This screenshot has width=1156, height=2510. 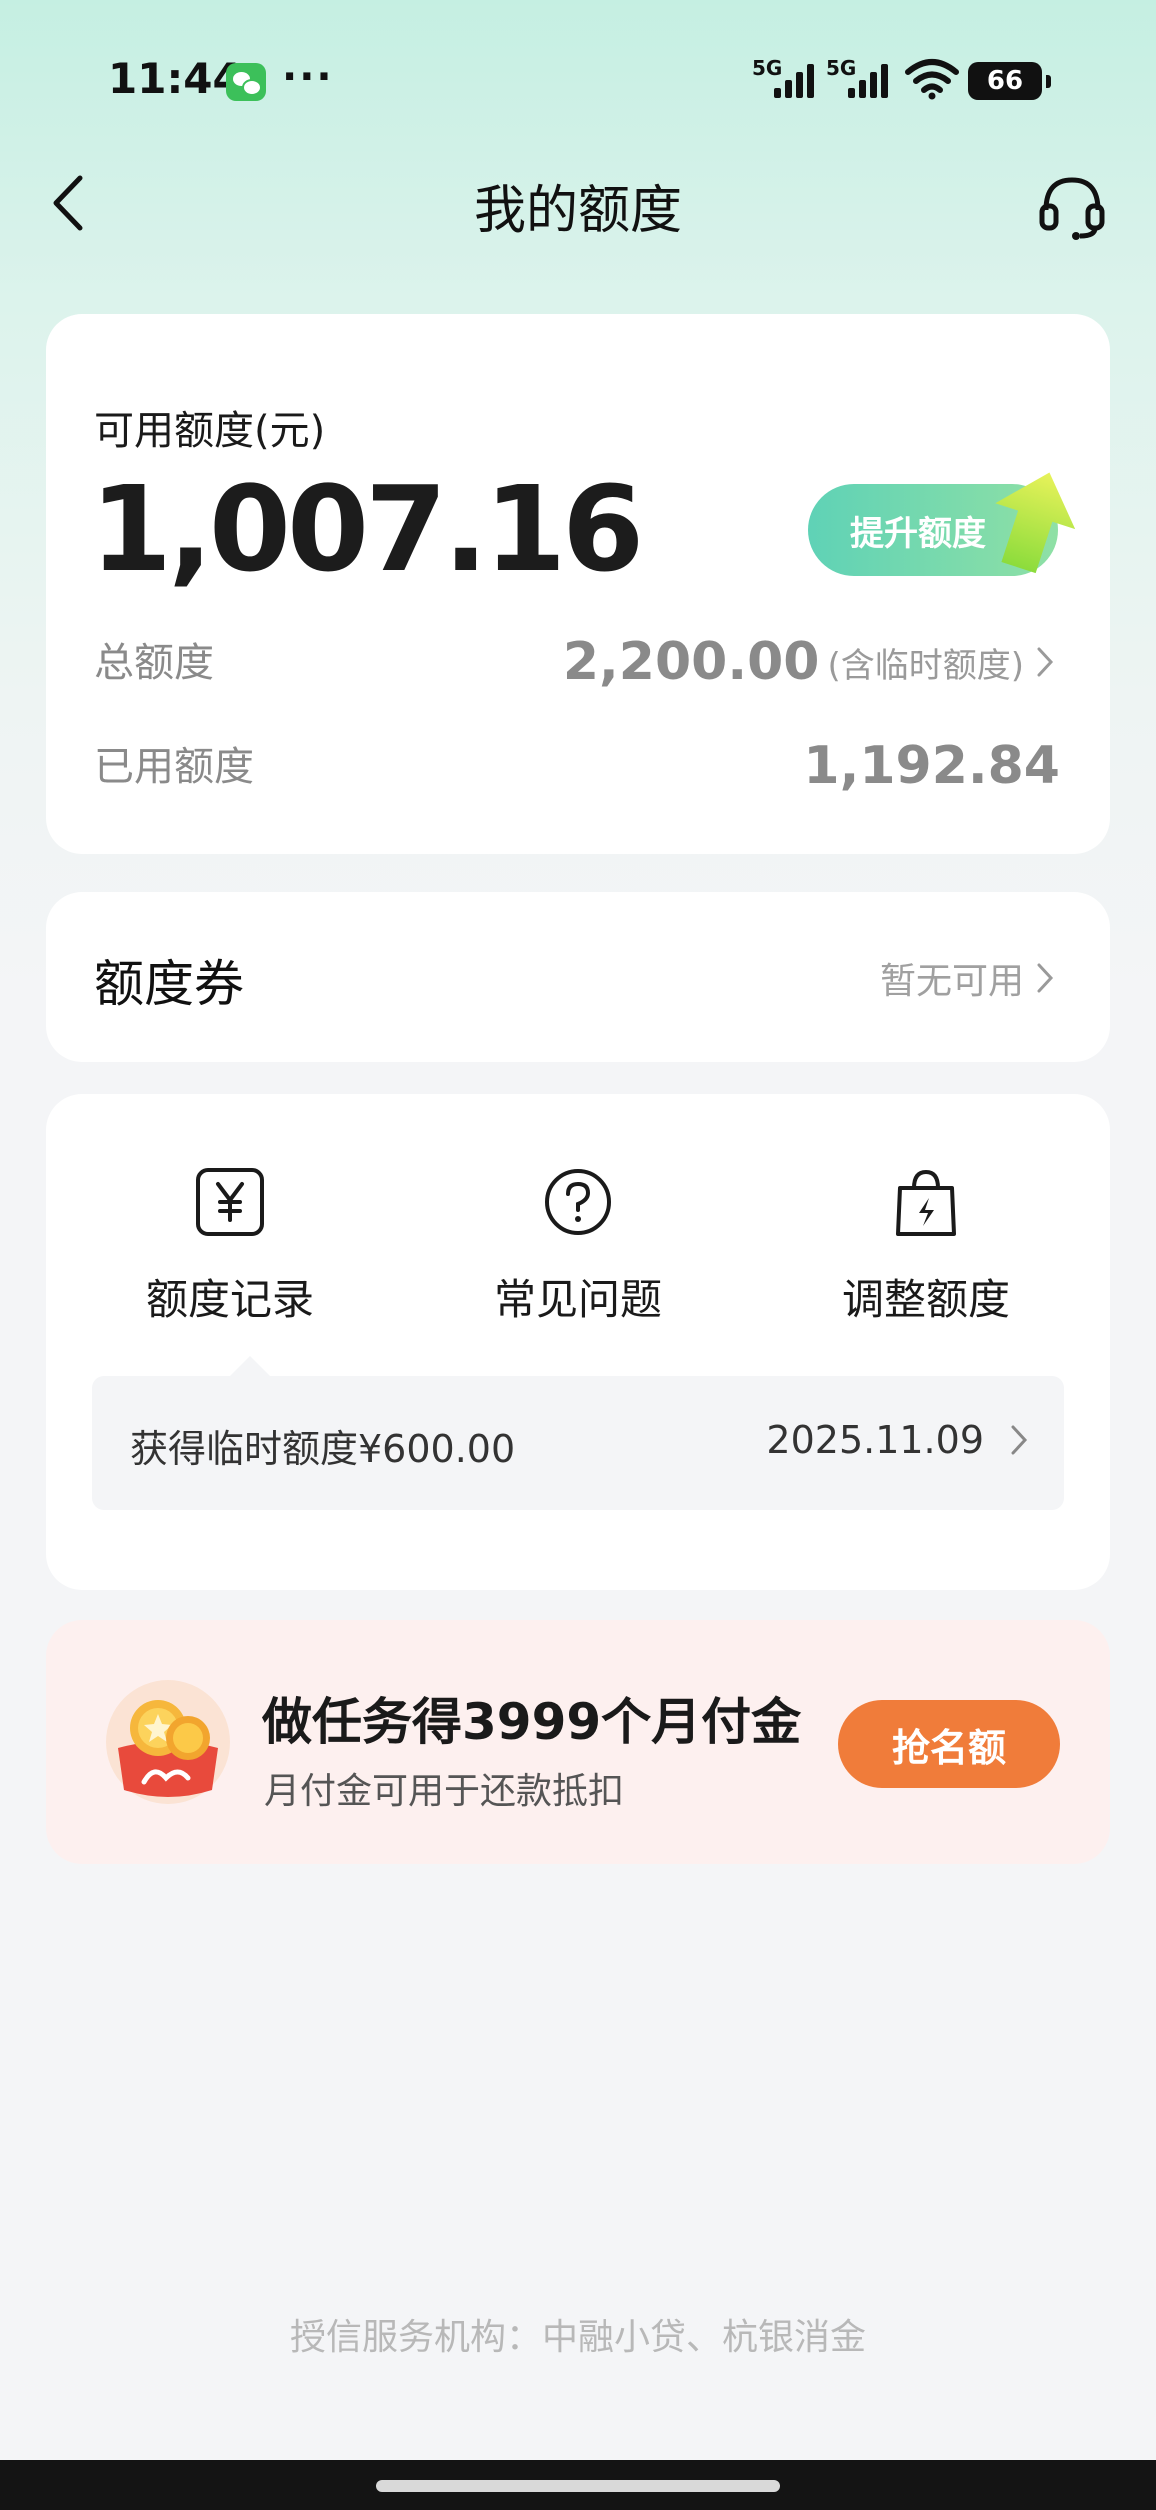 What do you see at coordinates (918, 533) in the screenshot?
I see `raise-limit-label: 提升额度` at bounding box center [918, 533].